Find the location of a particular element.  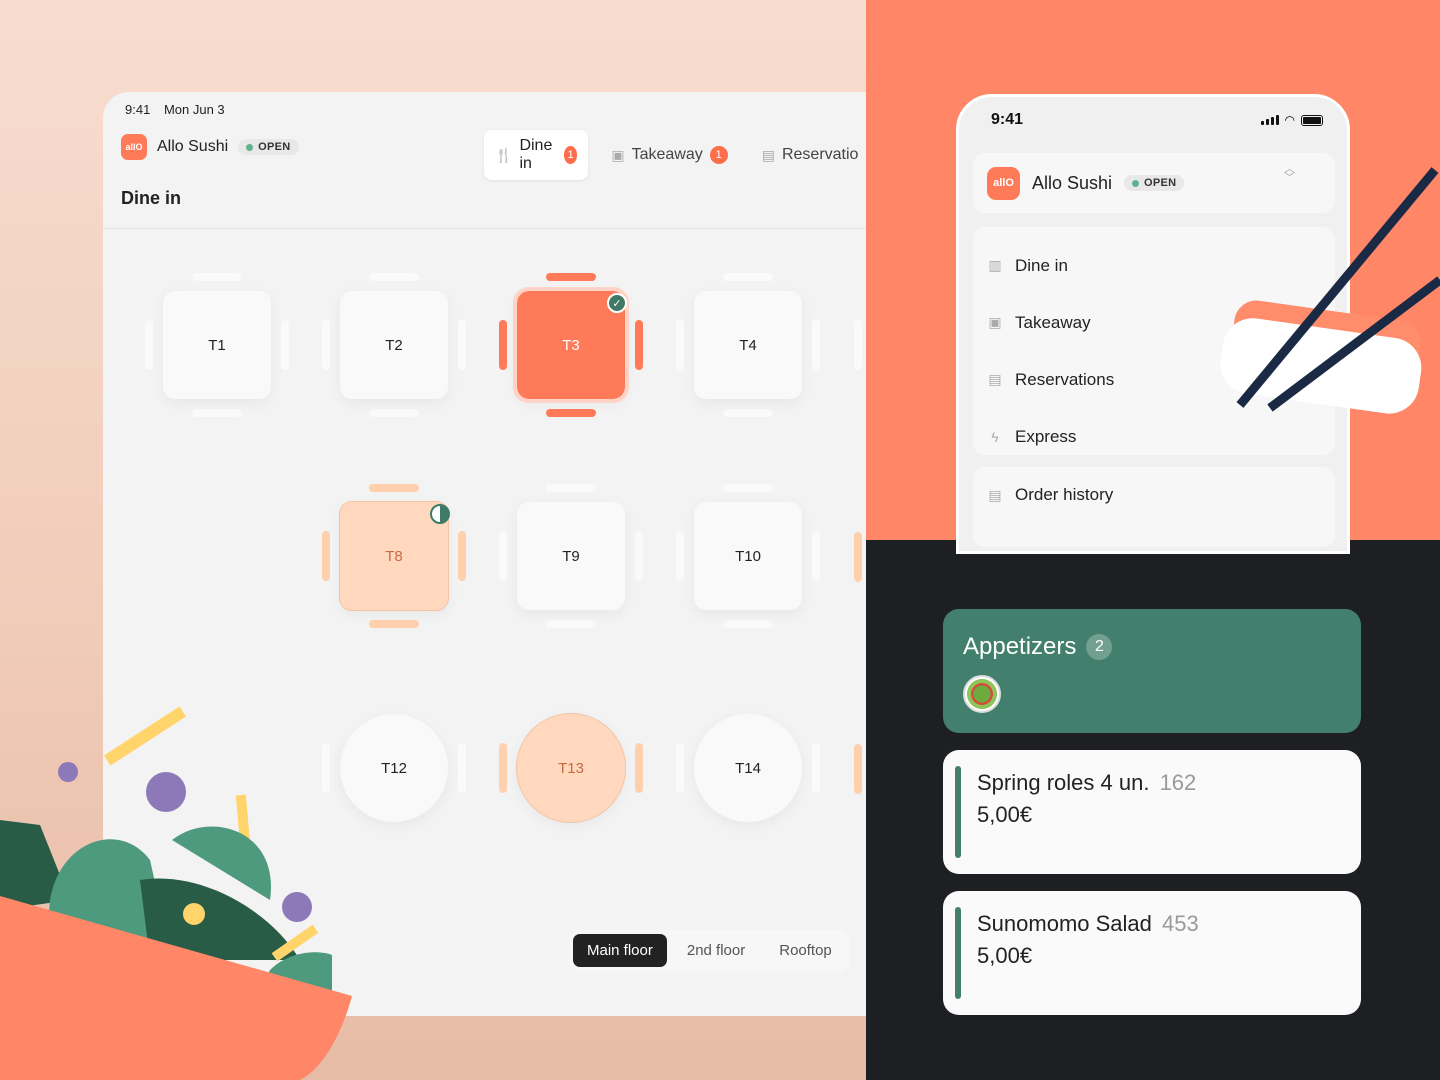

floor-2nd: 2nd floor is located at coordinates (716, 950).